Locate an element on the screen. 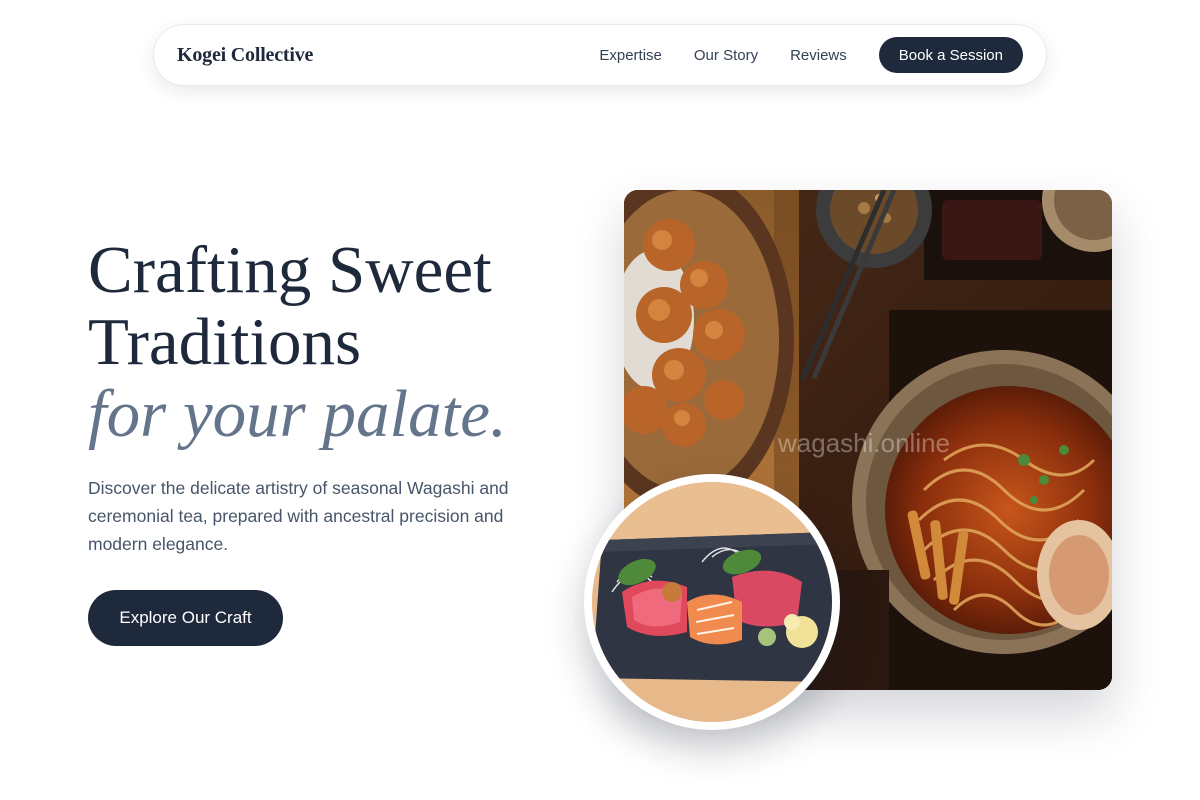 The image size is (1200, 800). book-session-button: Book a Session is located at coordinates (950, 55).